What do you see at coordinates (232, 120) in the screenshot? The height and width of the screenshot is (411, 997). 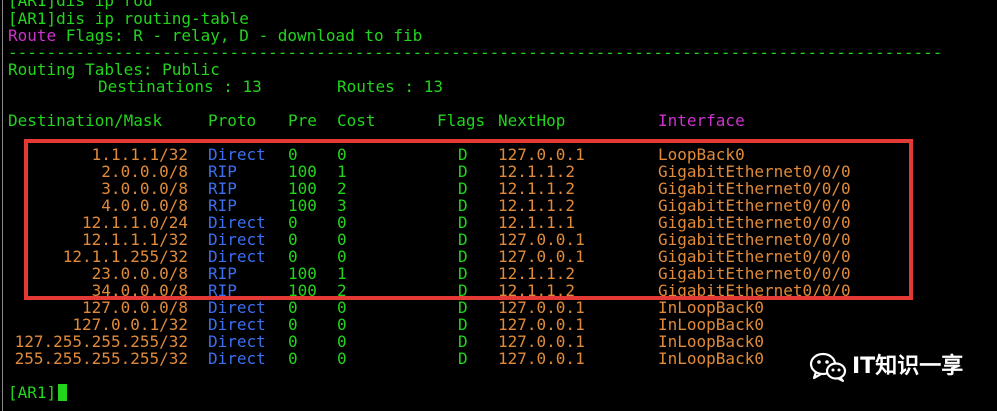 I see `column-header: Proto` at bounding box center [232, 120].